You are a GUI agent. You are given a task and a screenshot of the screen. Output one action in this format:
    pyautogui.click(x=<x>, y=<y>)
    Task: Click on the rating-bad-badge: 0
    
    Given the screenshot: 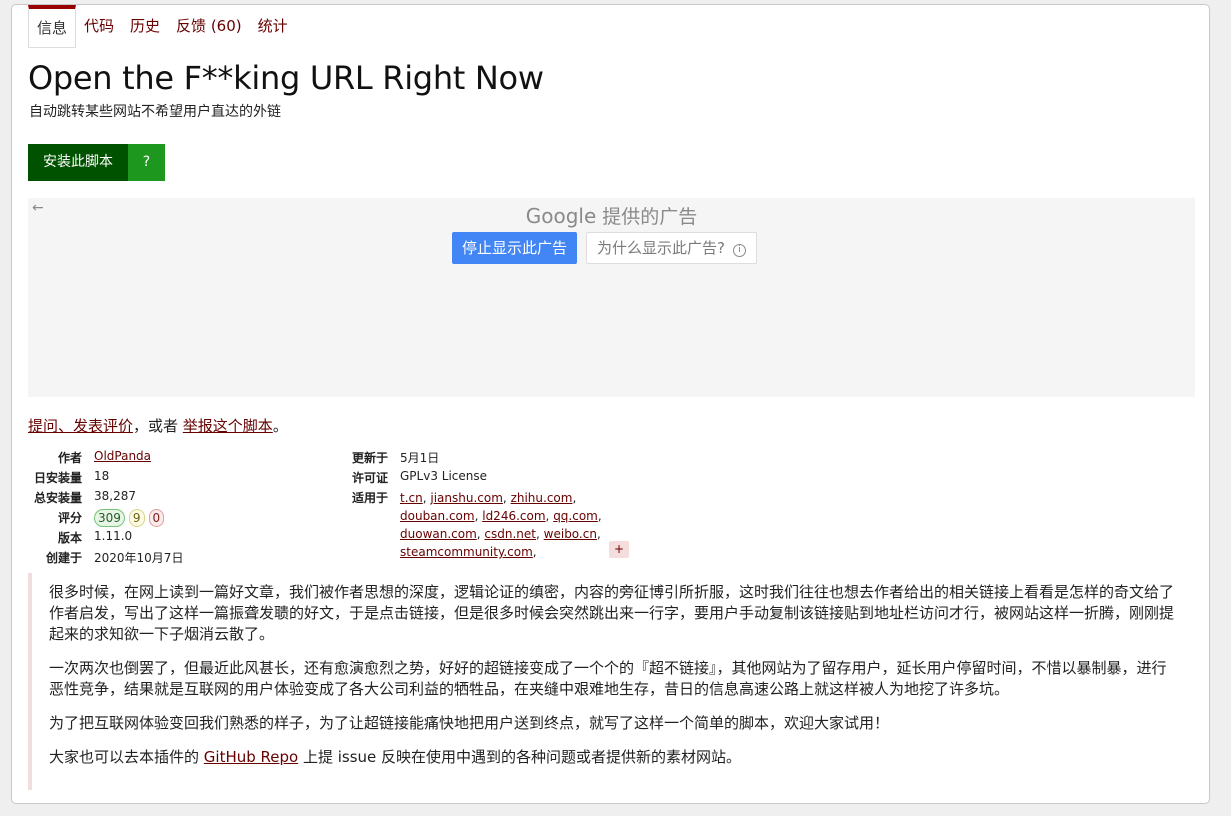 What is the action you would take?
    pyautogui.click(x=156, y=518)
    